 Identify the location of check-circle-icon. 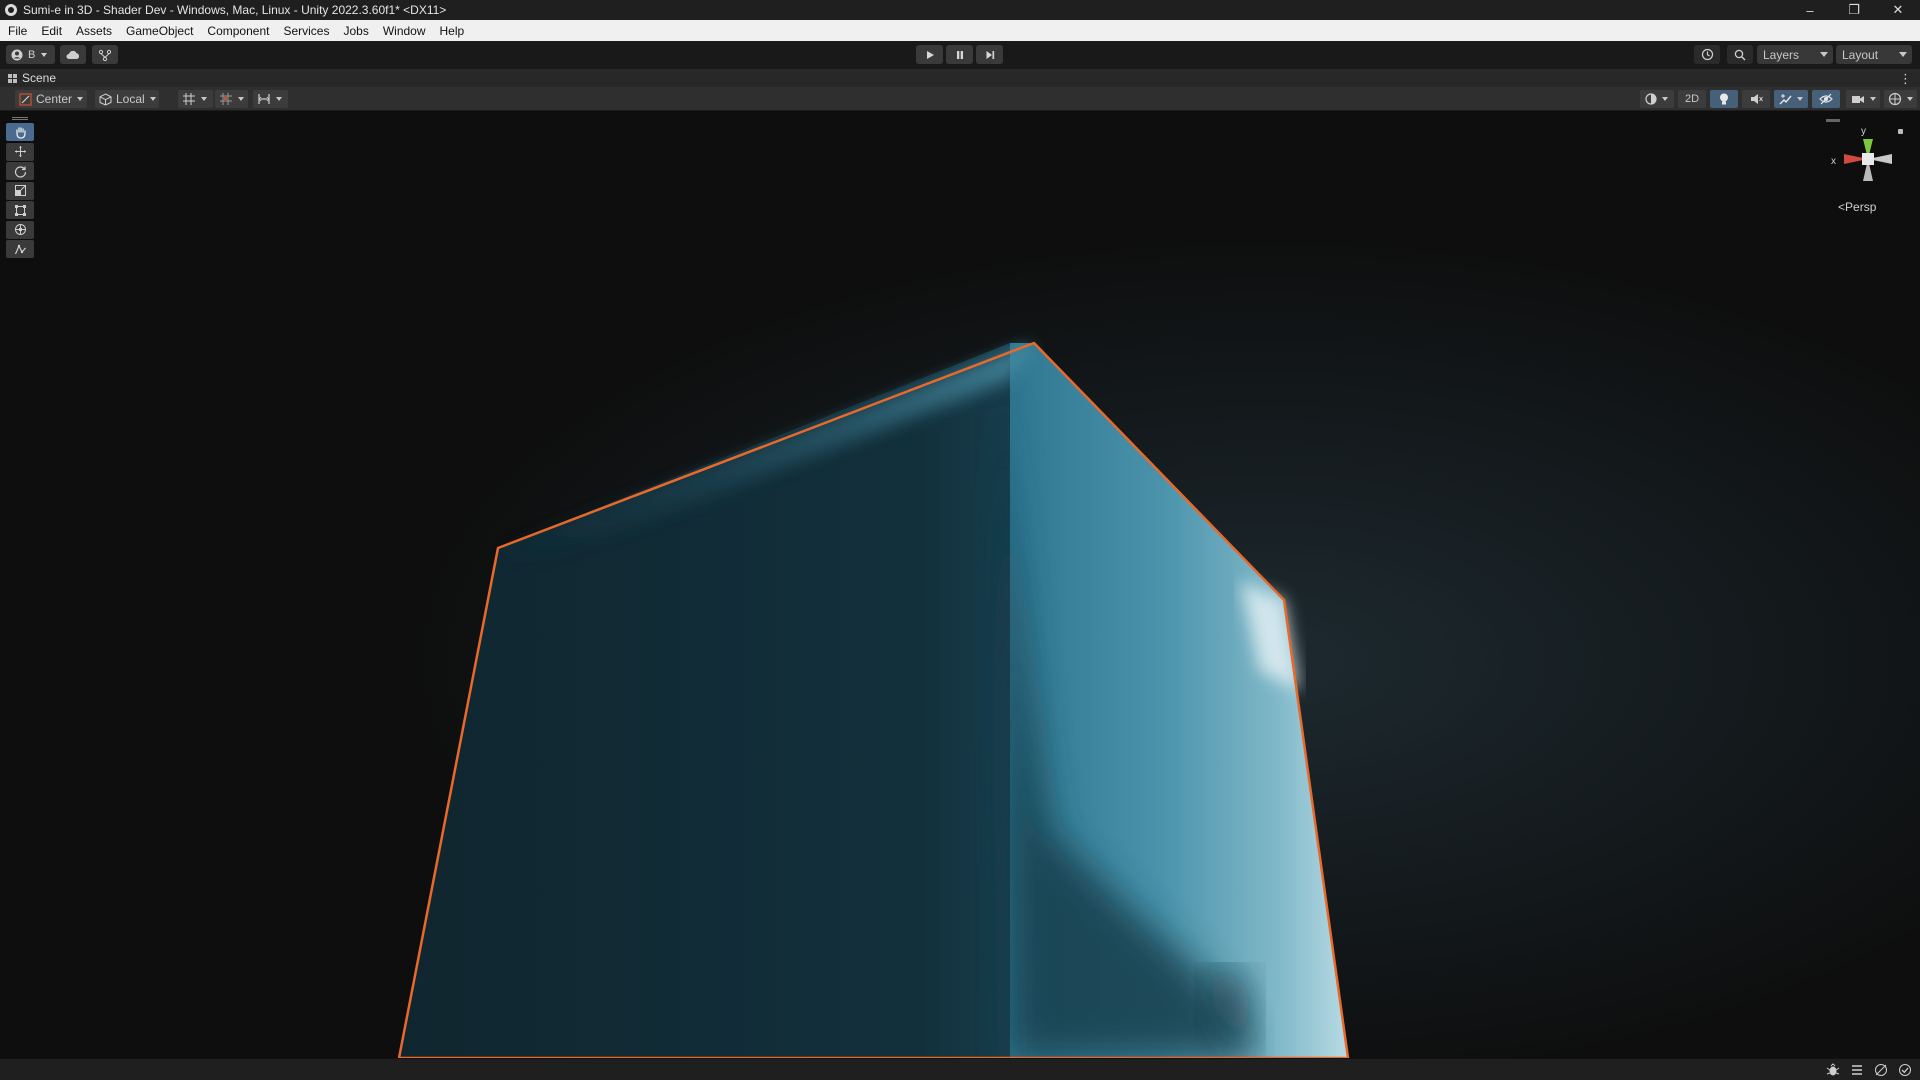
(1905, 1070).